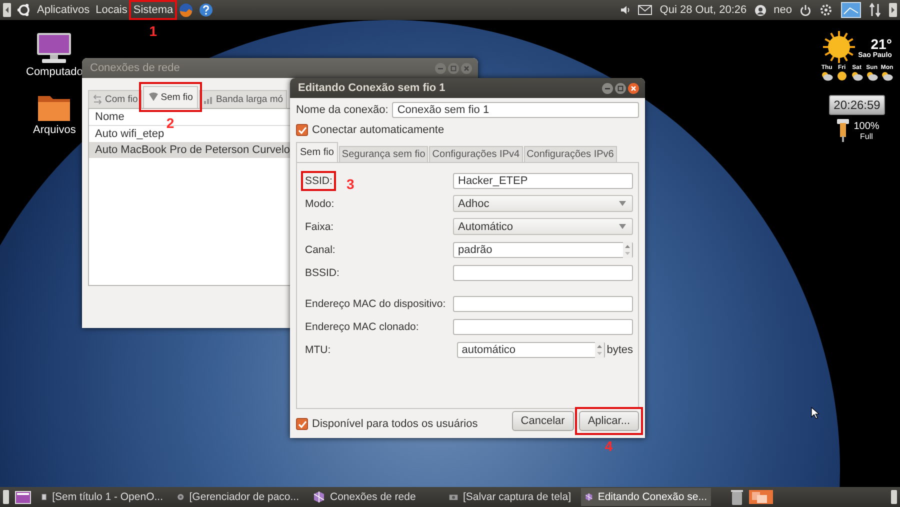 The height and width of the screenshot is (507, 900). What do you see at coordinates (633, 88) in the screenshot?
I see `close-icon` at bounding box center [633, 88].